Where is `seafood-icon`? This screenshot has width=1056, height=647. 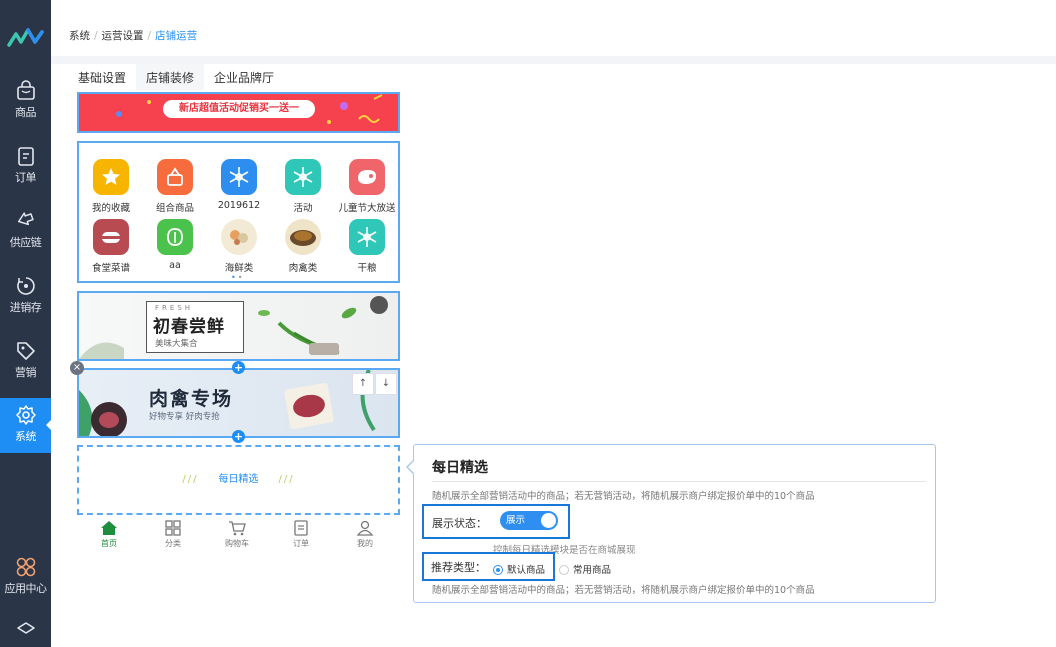 seafood-icon is located at coordinates (239, 237).